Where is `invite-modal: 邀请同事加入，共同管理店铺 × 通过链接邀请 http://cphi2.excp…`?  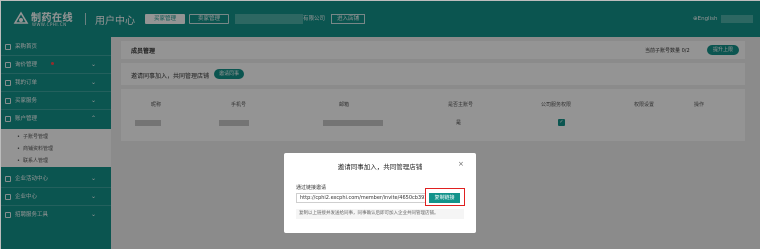
invite-modal: 邀请同事加入，共同管理店铺 × 通过链接邀请 http://cphi2.excp… is located at coordinates (380, 193).